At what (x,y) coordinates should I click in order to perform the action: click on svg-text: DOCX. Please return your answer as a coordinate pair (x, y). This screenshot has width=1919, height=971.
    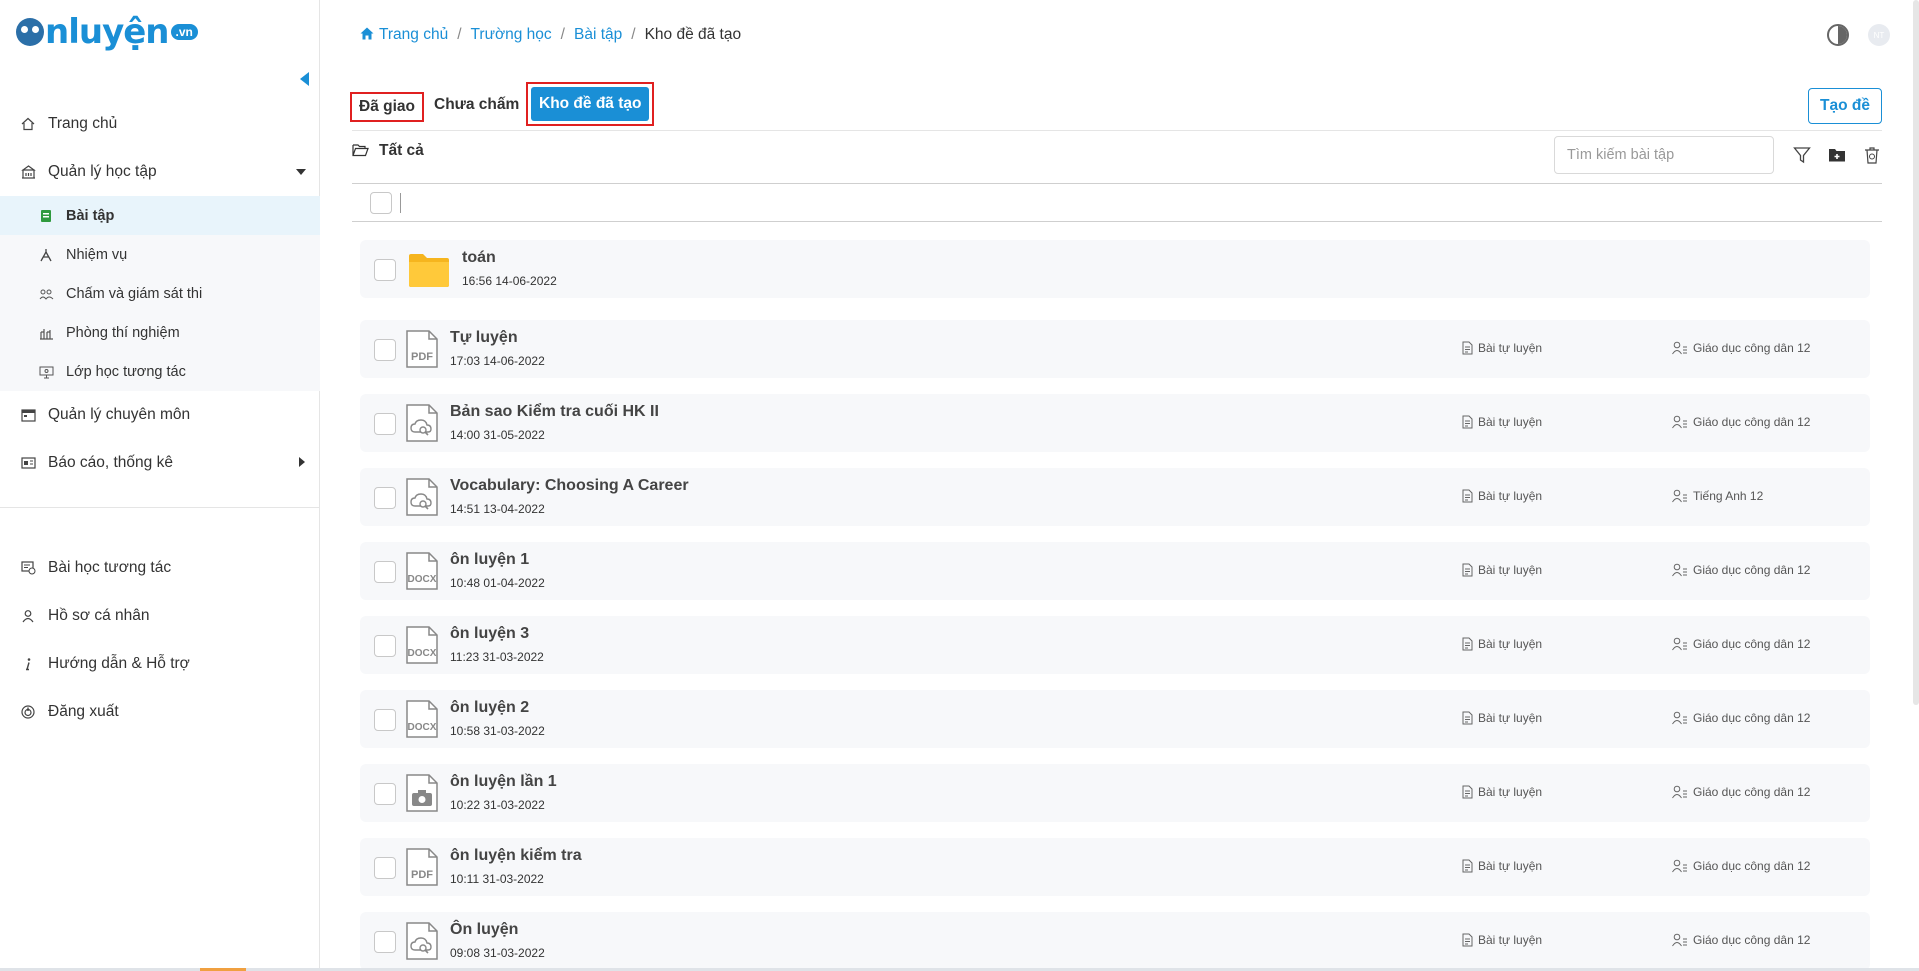
    Looking at the image, I should click on (422, 653).